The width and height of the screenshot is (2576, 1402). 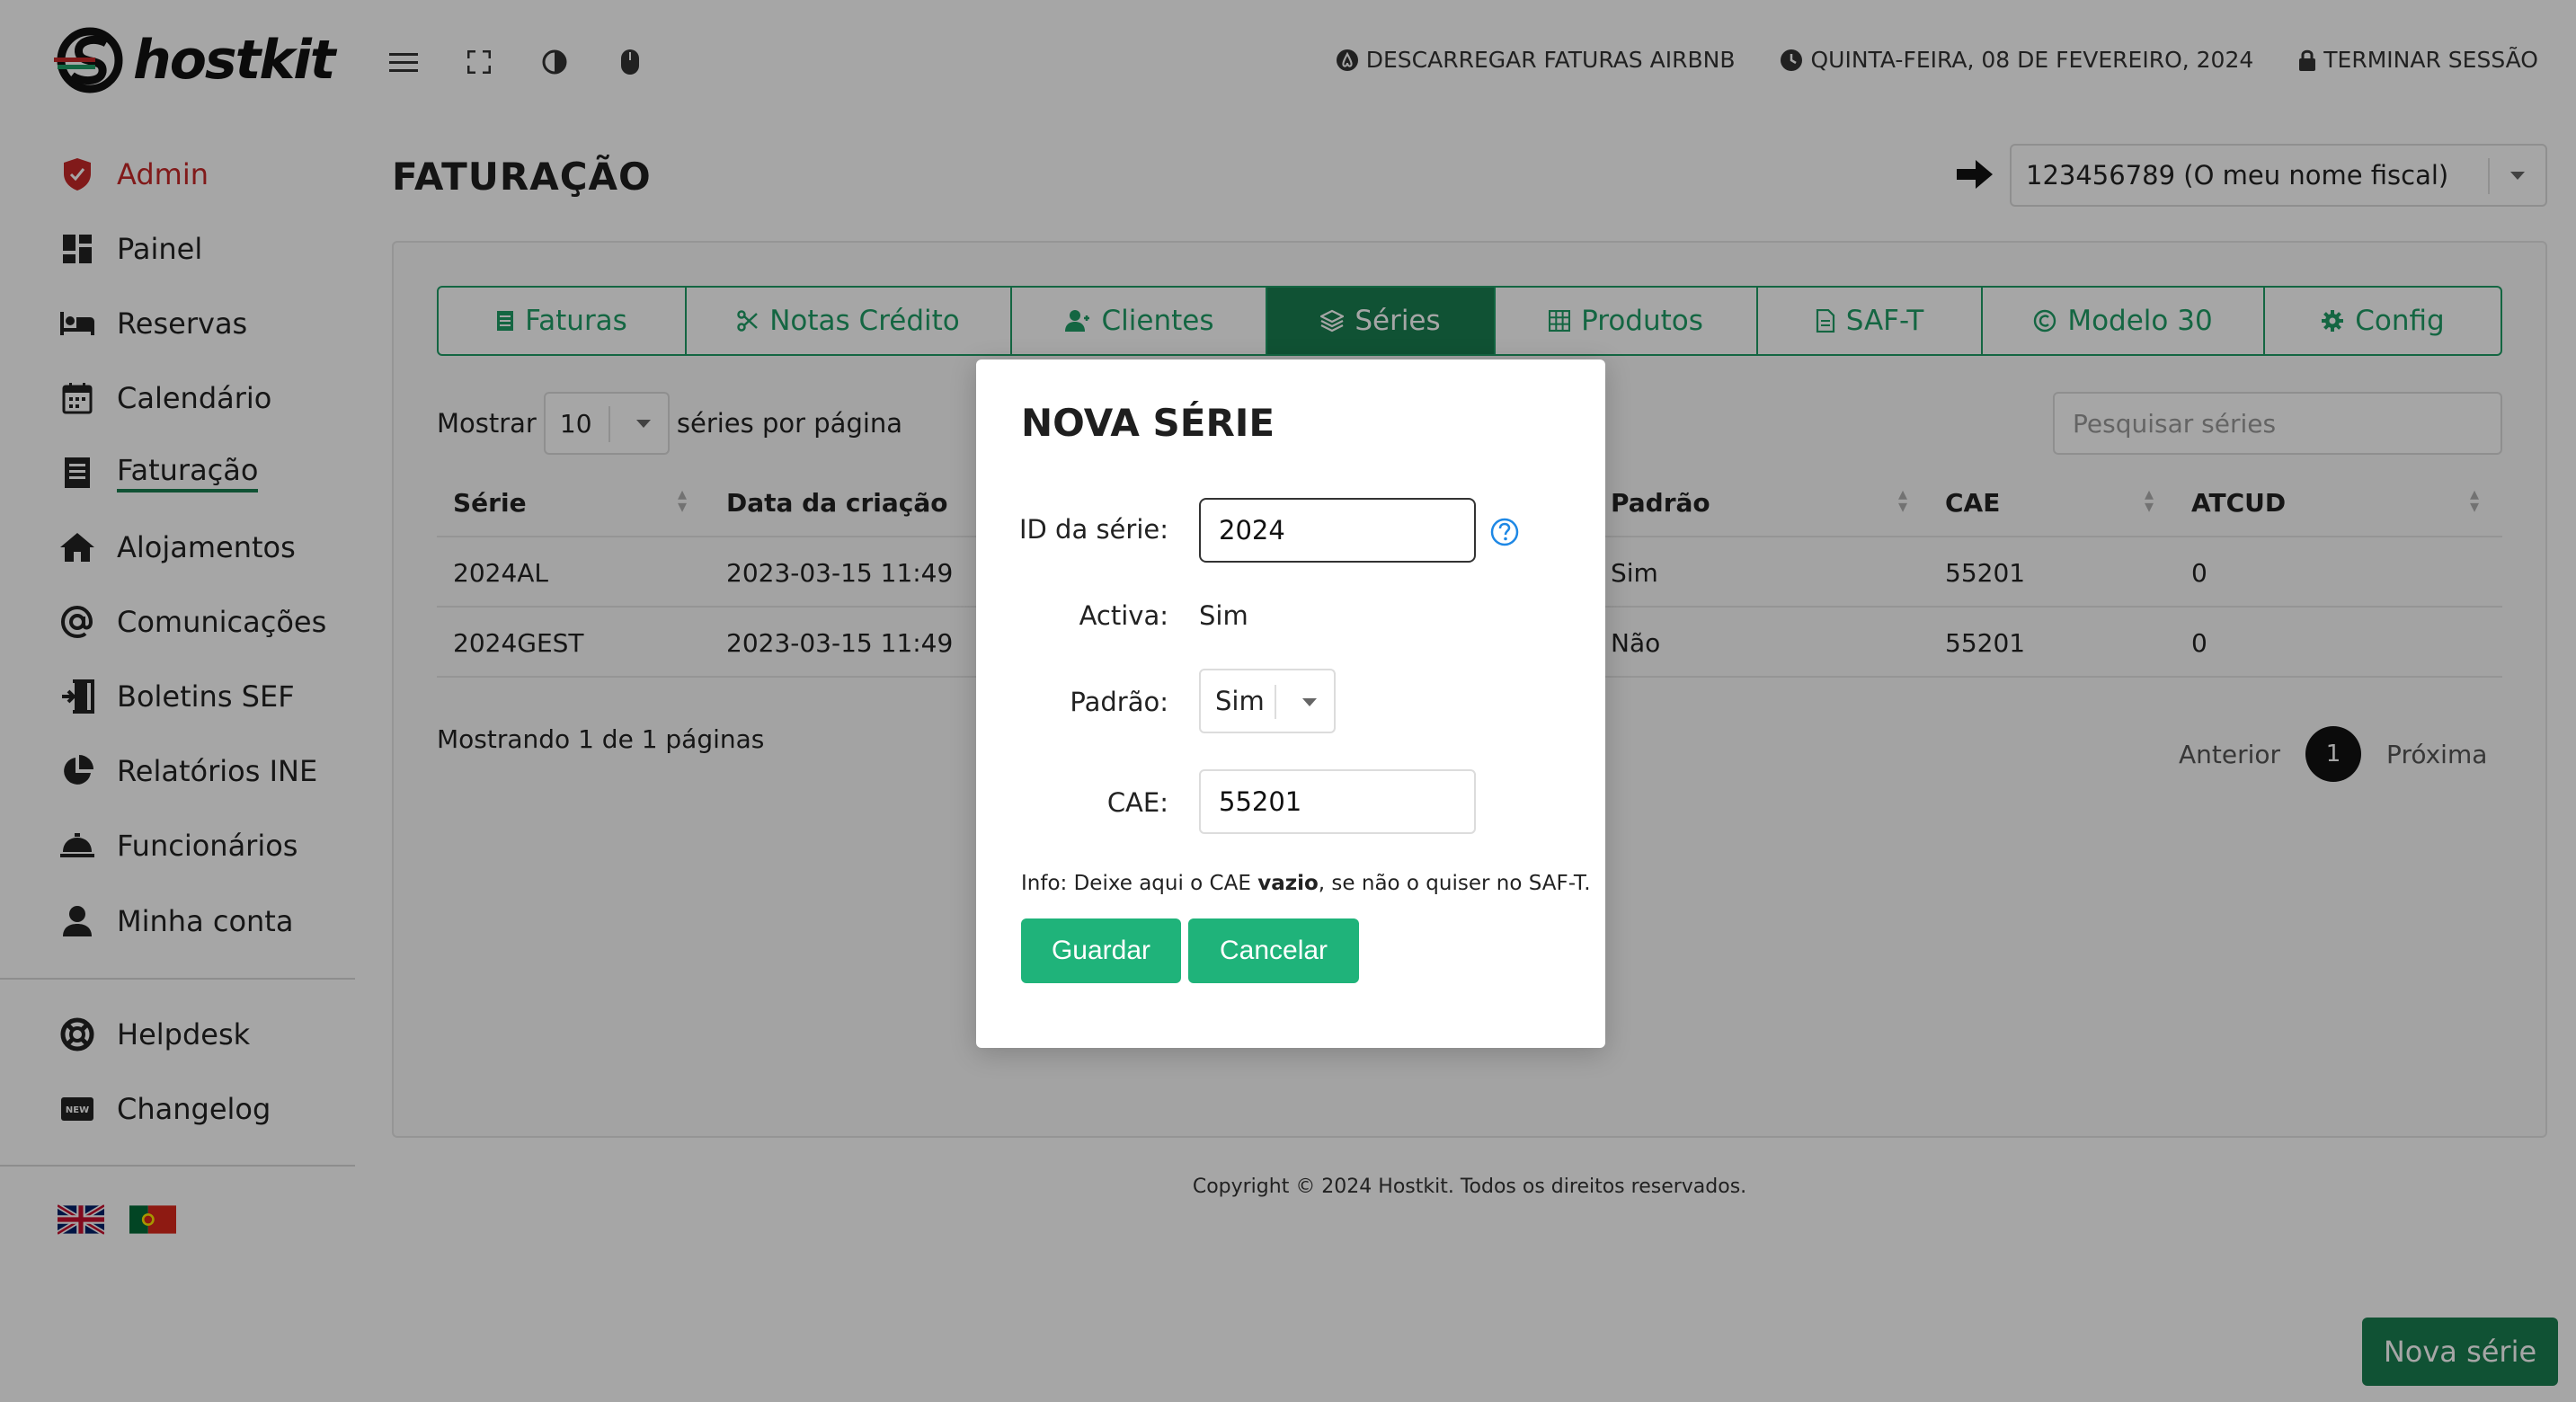 I want to click on series-id-input, so click(x=1337, y=530).